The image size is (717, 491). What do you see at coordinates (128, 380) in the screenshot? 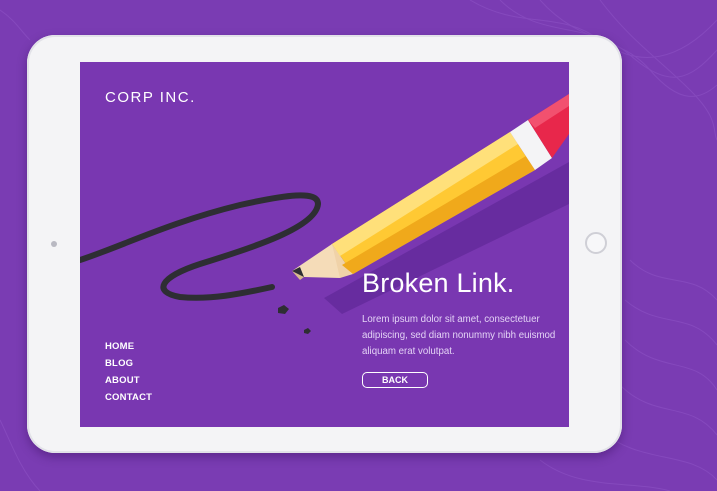
I see `nav-about-link: ABOUT` at bounding box center [128, 380].